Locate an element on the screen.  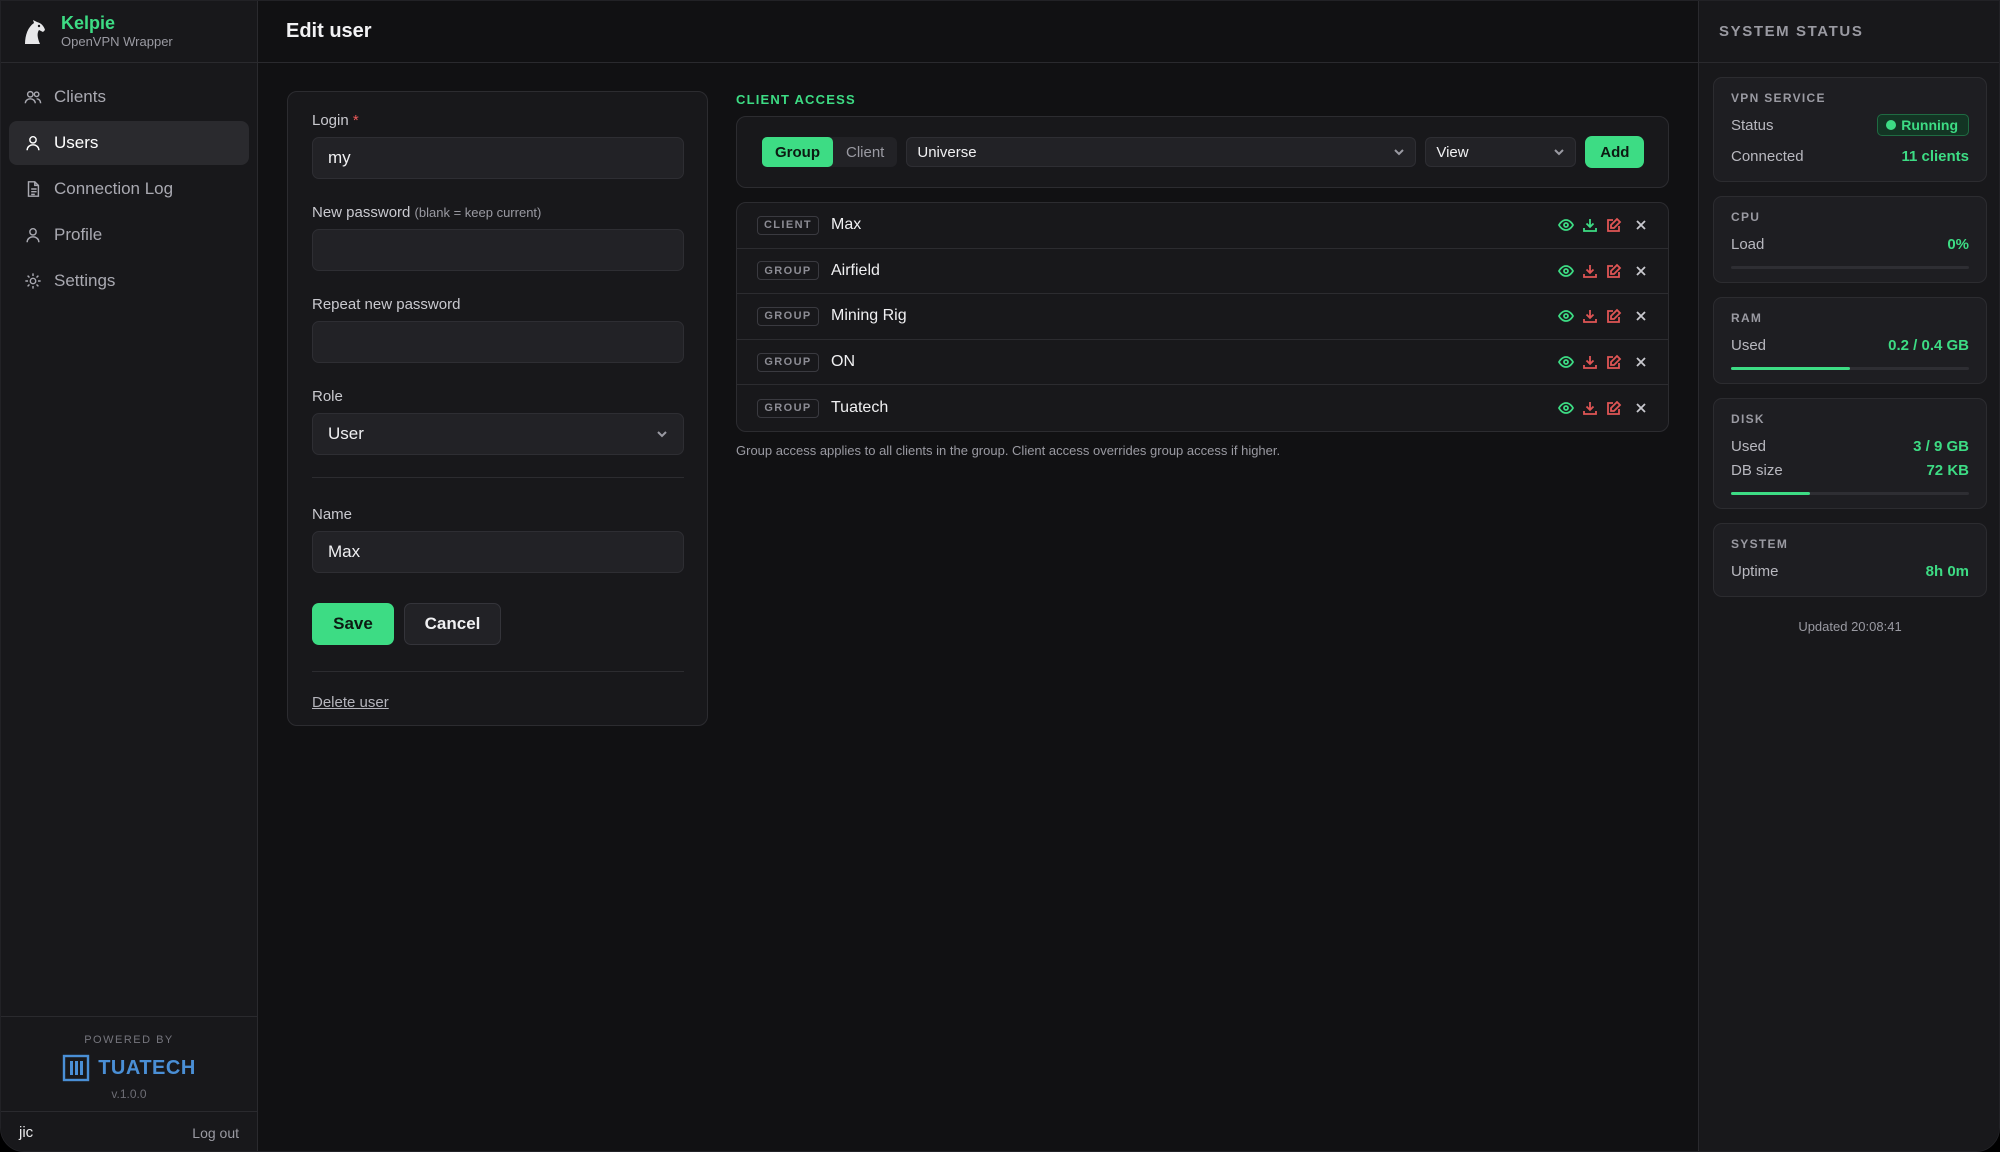
disk-card: DISK Used 3 / 9 GB DB size 72 KB is located at coordinates (1850, 453).